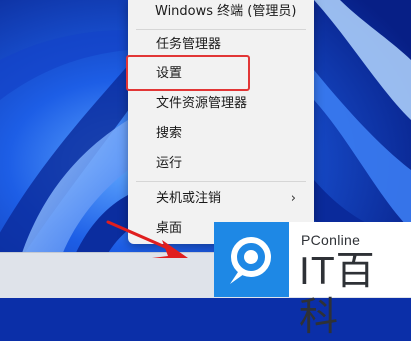  I want to click on menu-item-shutdown-signout: 关机或注销 ›, so click(221, 199).